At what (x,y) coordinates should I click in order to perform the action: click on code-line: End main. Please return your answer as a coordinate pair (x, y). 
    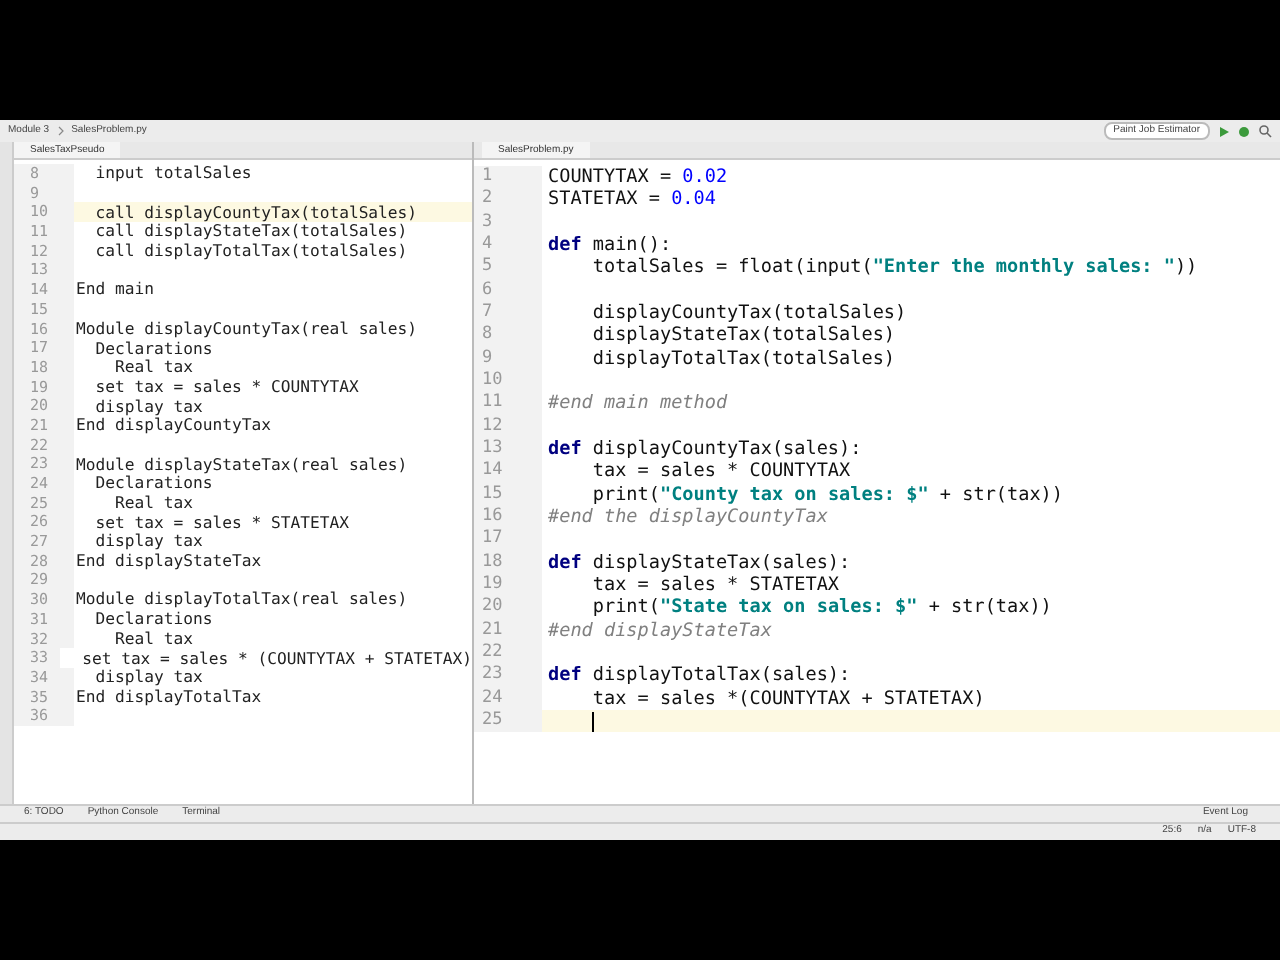
    Looking at the image, I should click on (114, 289).